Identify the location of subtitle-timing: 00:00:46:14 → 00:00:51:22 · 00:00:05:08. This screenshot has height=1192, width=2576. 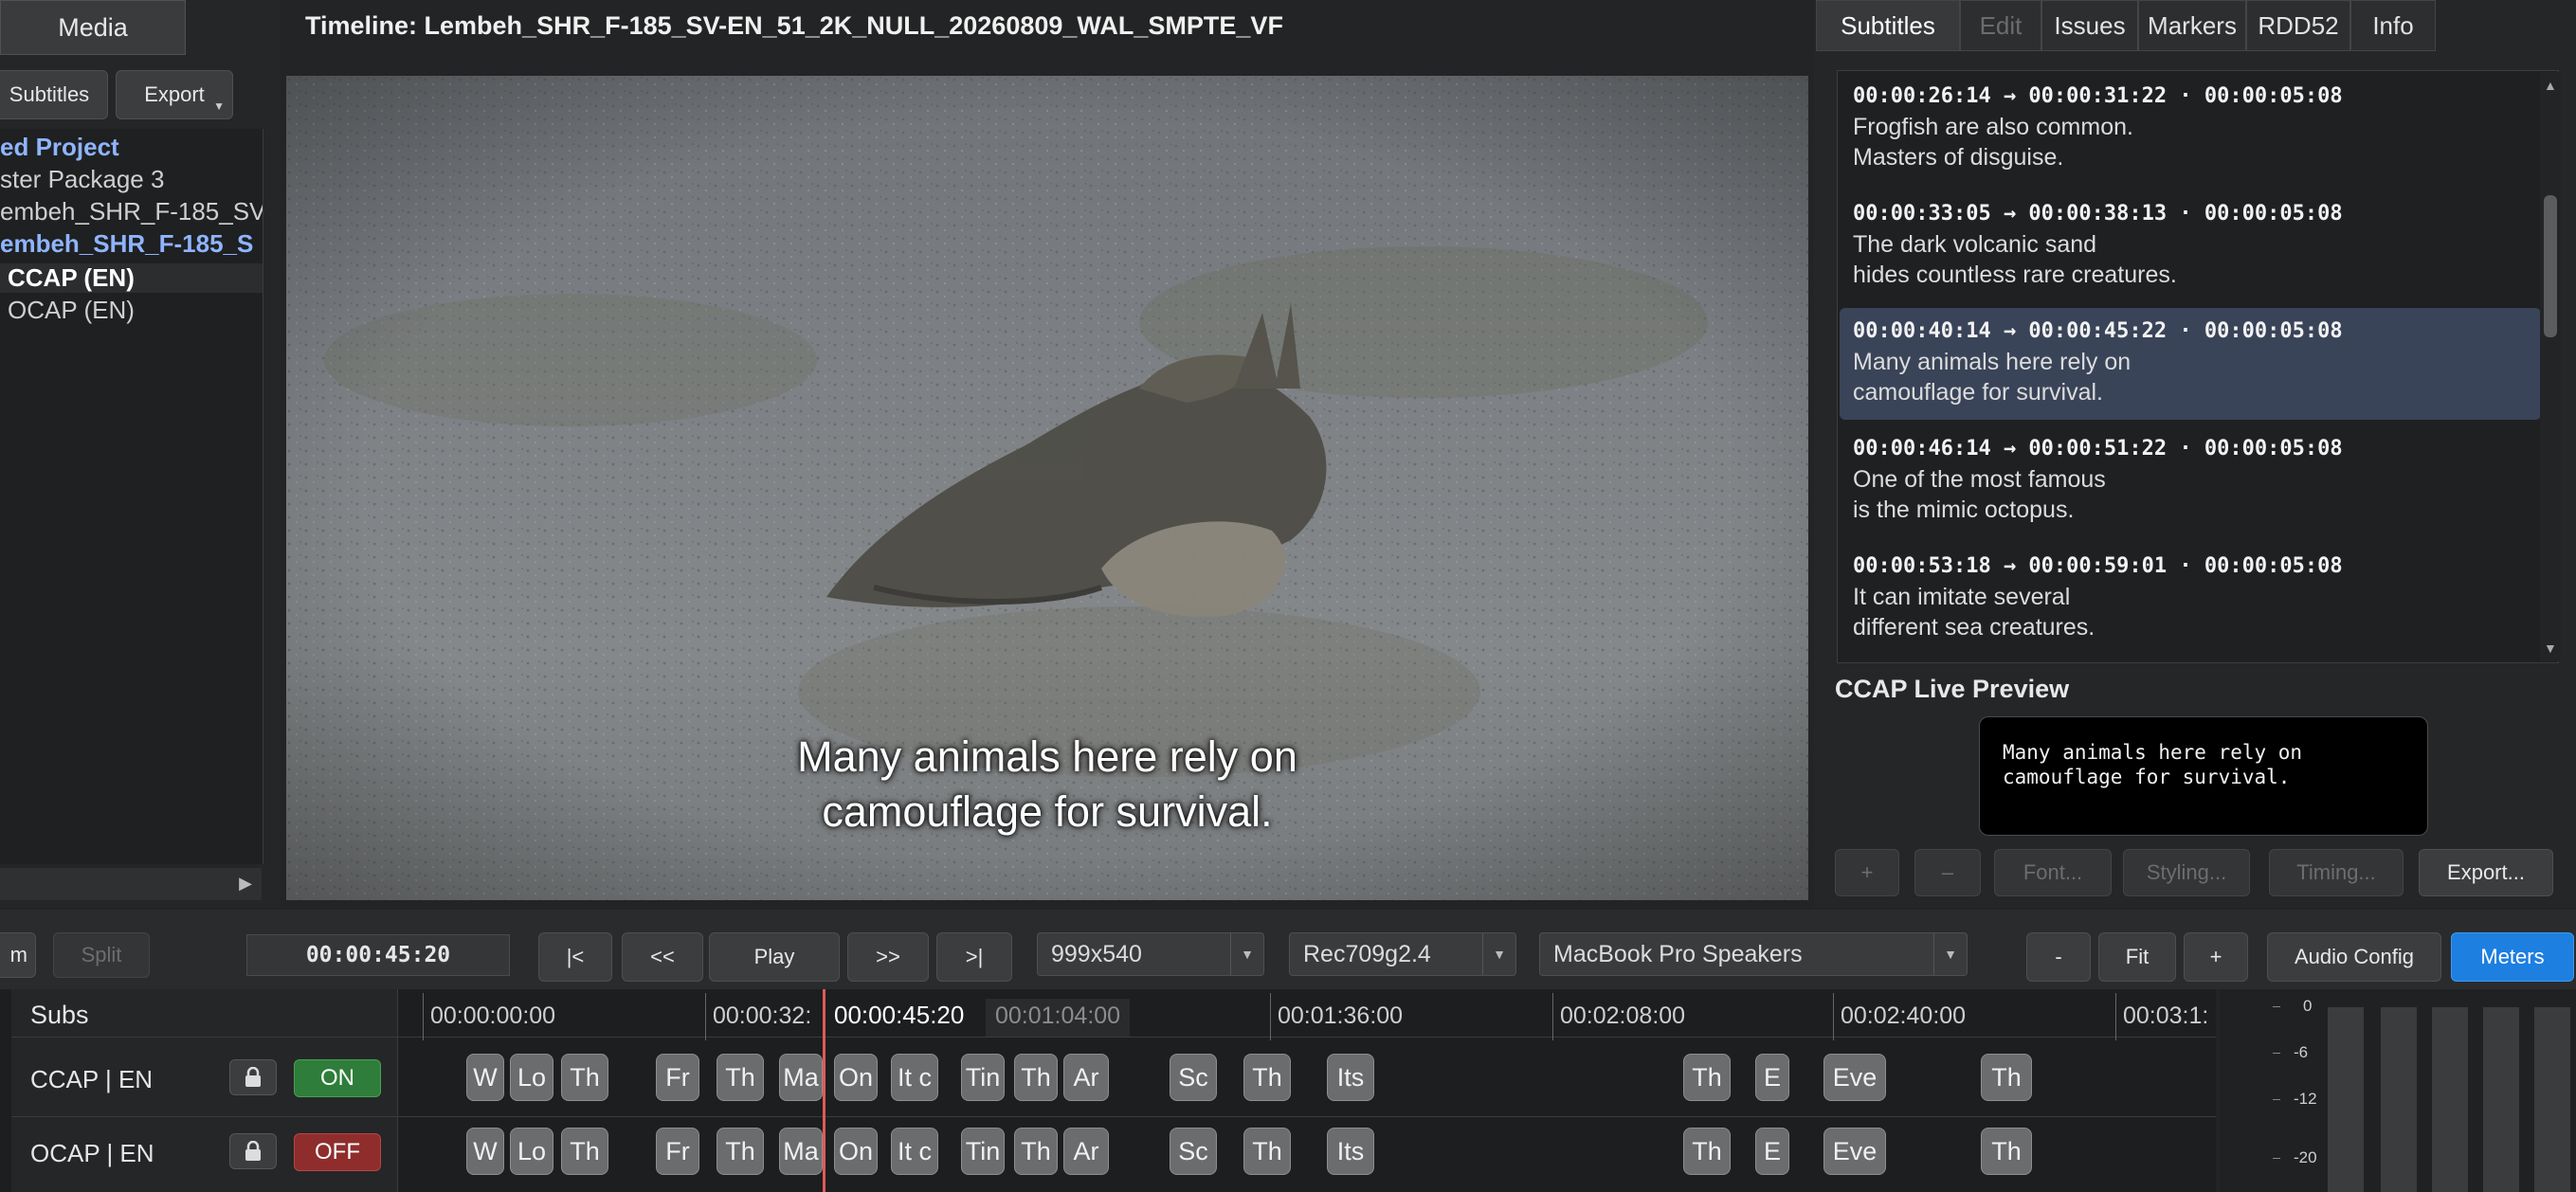
(2098, 449).